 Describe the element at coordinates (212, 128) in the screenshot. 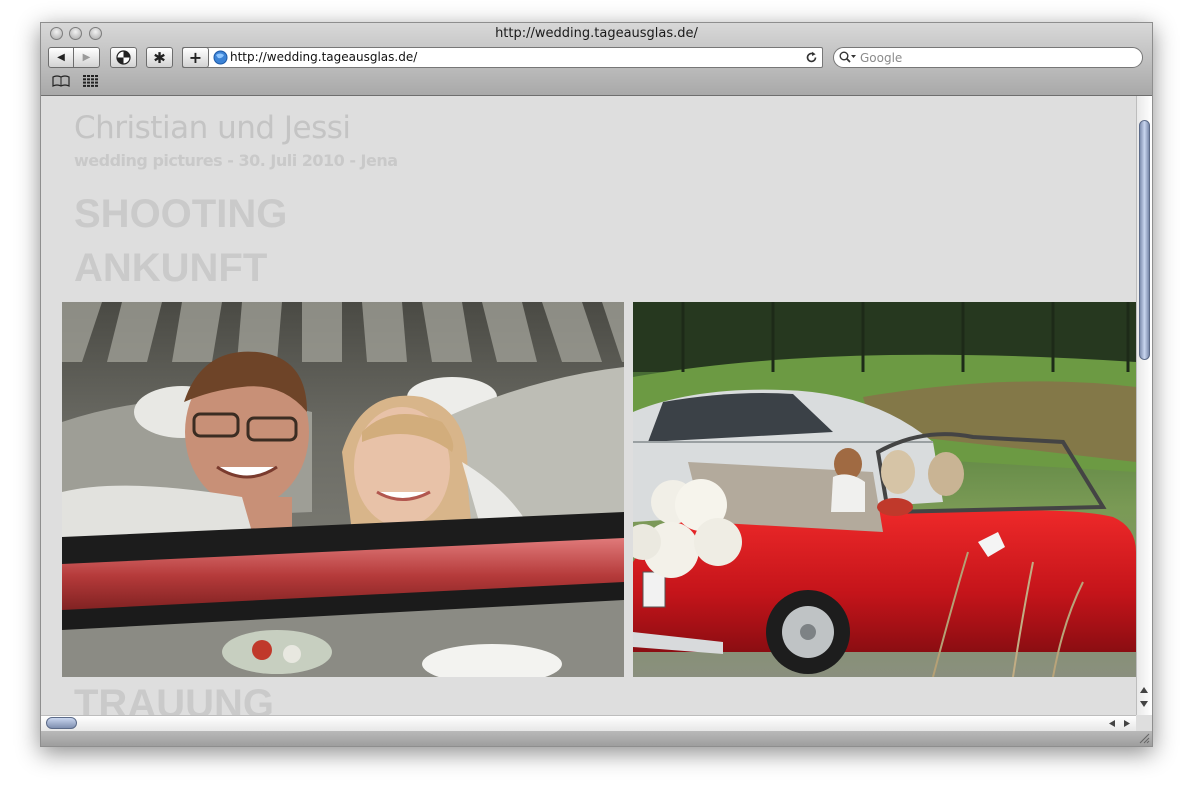

I see `page-title: Christian und Jessi` at that location.